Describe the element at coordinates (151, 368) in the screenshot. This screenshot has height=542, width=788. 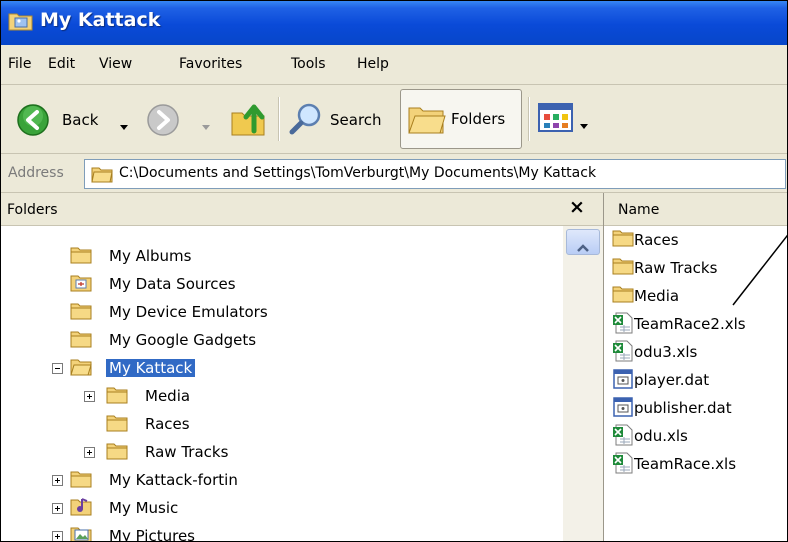
I see `tree-item-label: My Kattack` at that location.